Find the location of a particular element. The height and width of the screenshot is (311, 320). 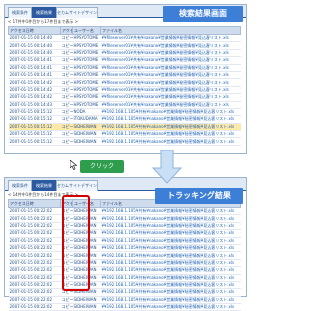

tracking-results-banner: トラッキング結果 is located at coordinates (199, 196).